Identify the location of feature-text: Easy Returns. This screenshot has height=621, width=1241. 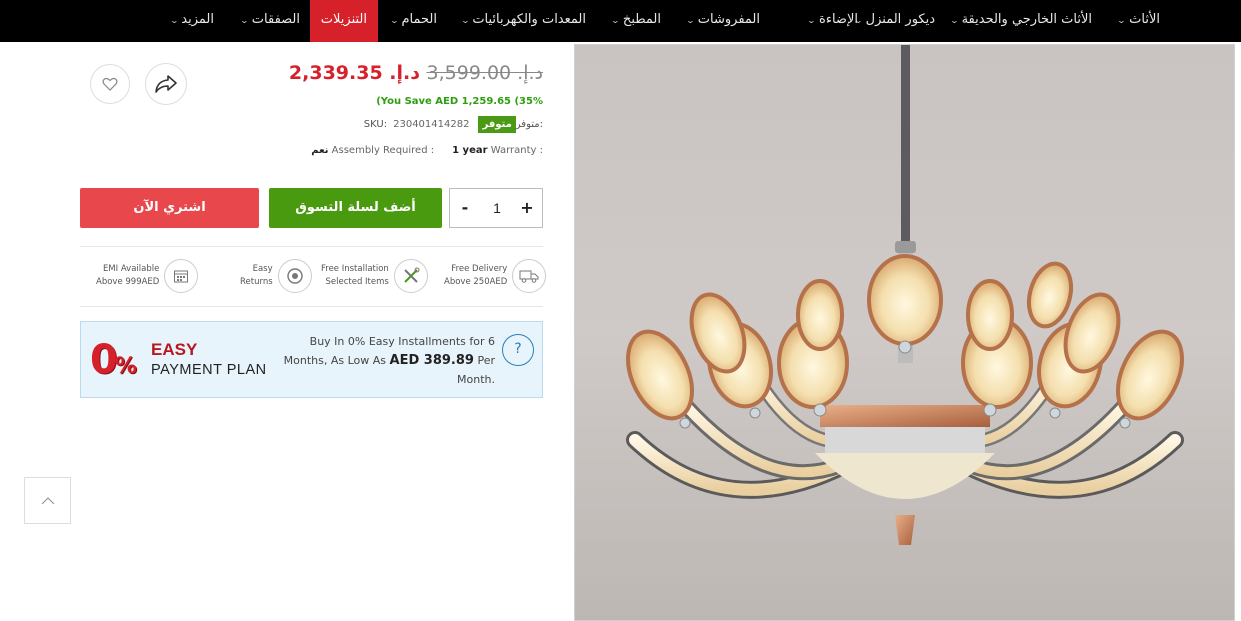
(256, 276).